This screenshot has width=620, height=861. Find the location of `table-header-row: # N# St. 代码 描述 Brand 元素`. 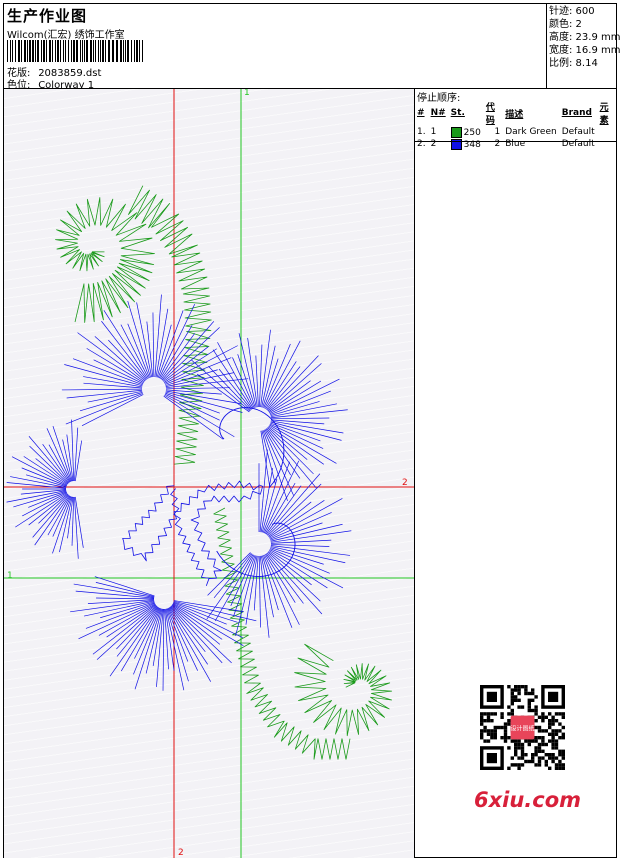

table-header-row: # N# St. 代码 描述 Brand 元素 is located at coordinates (516, 113).